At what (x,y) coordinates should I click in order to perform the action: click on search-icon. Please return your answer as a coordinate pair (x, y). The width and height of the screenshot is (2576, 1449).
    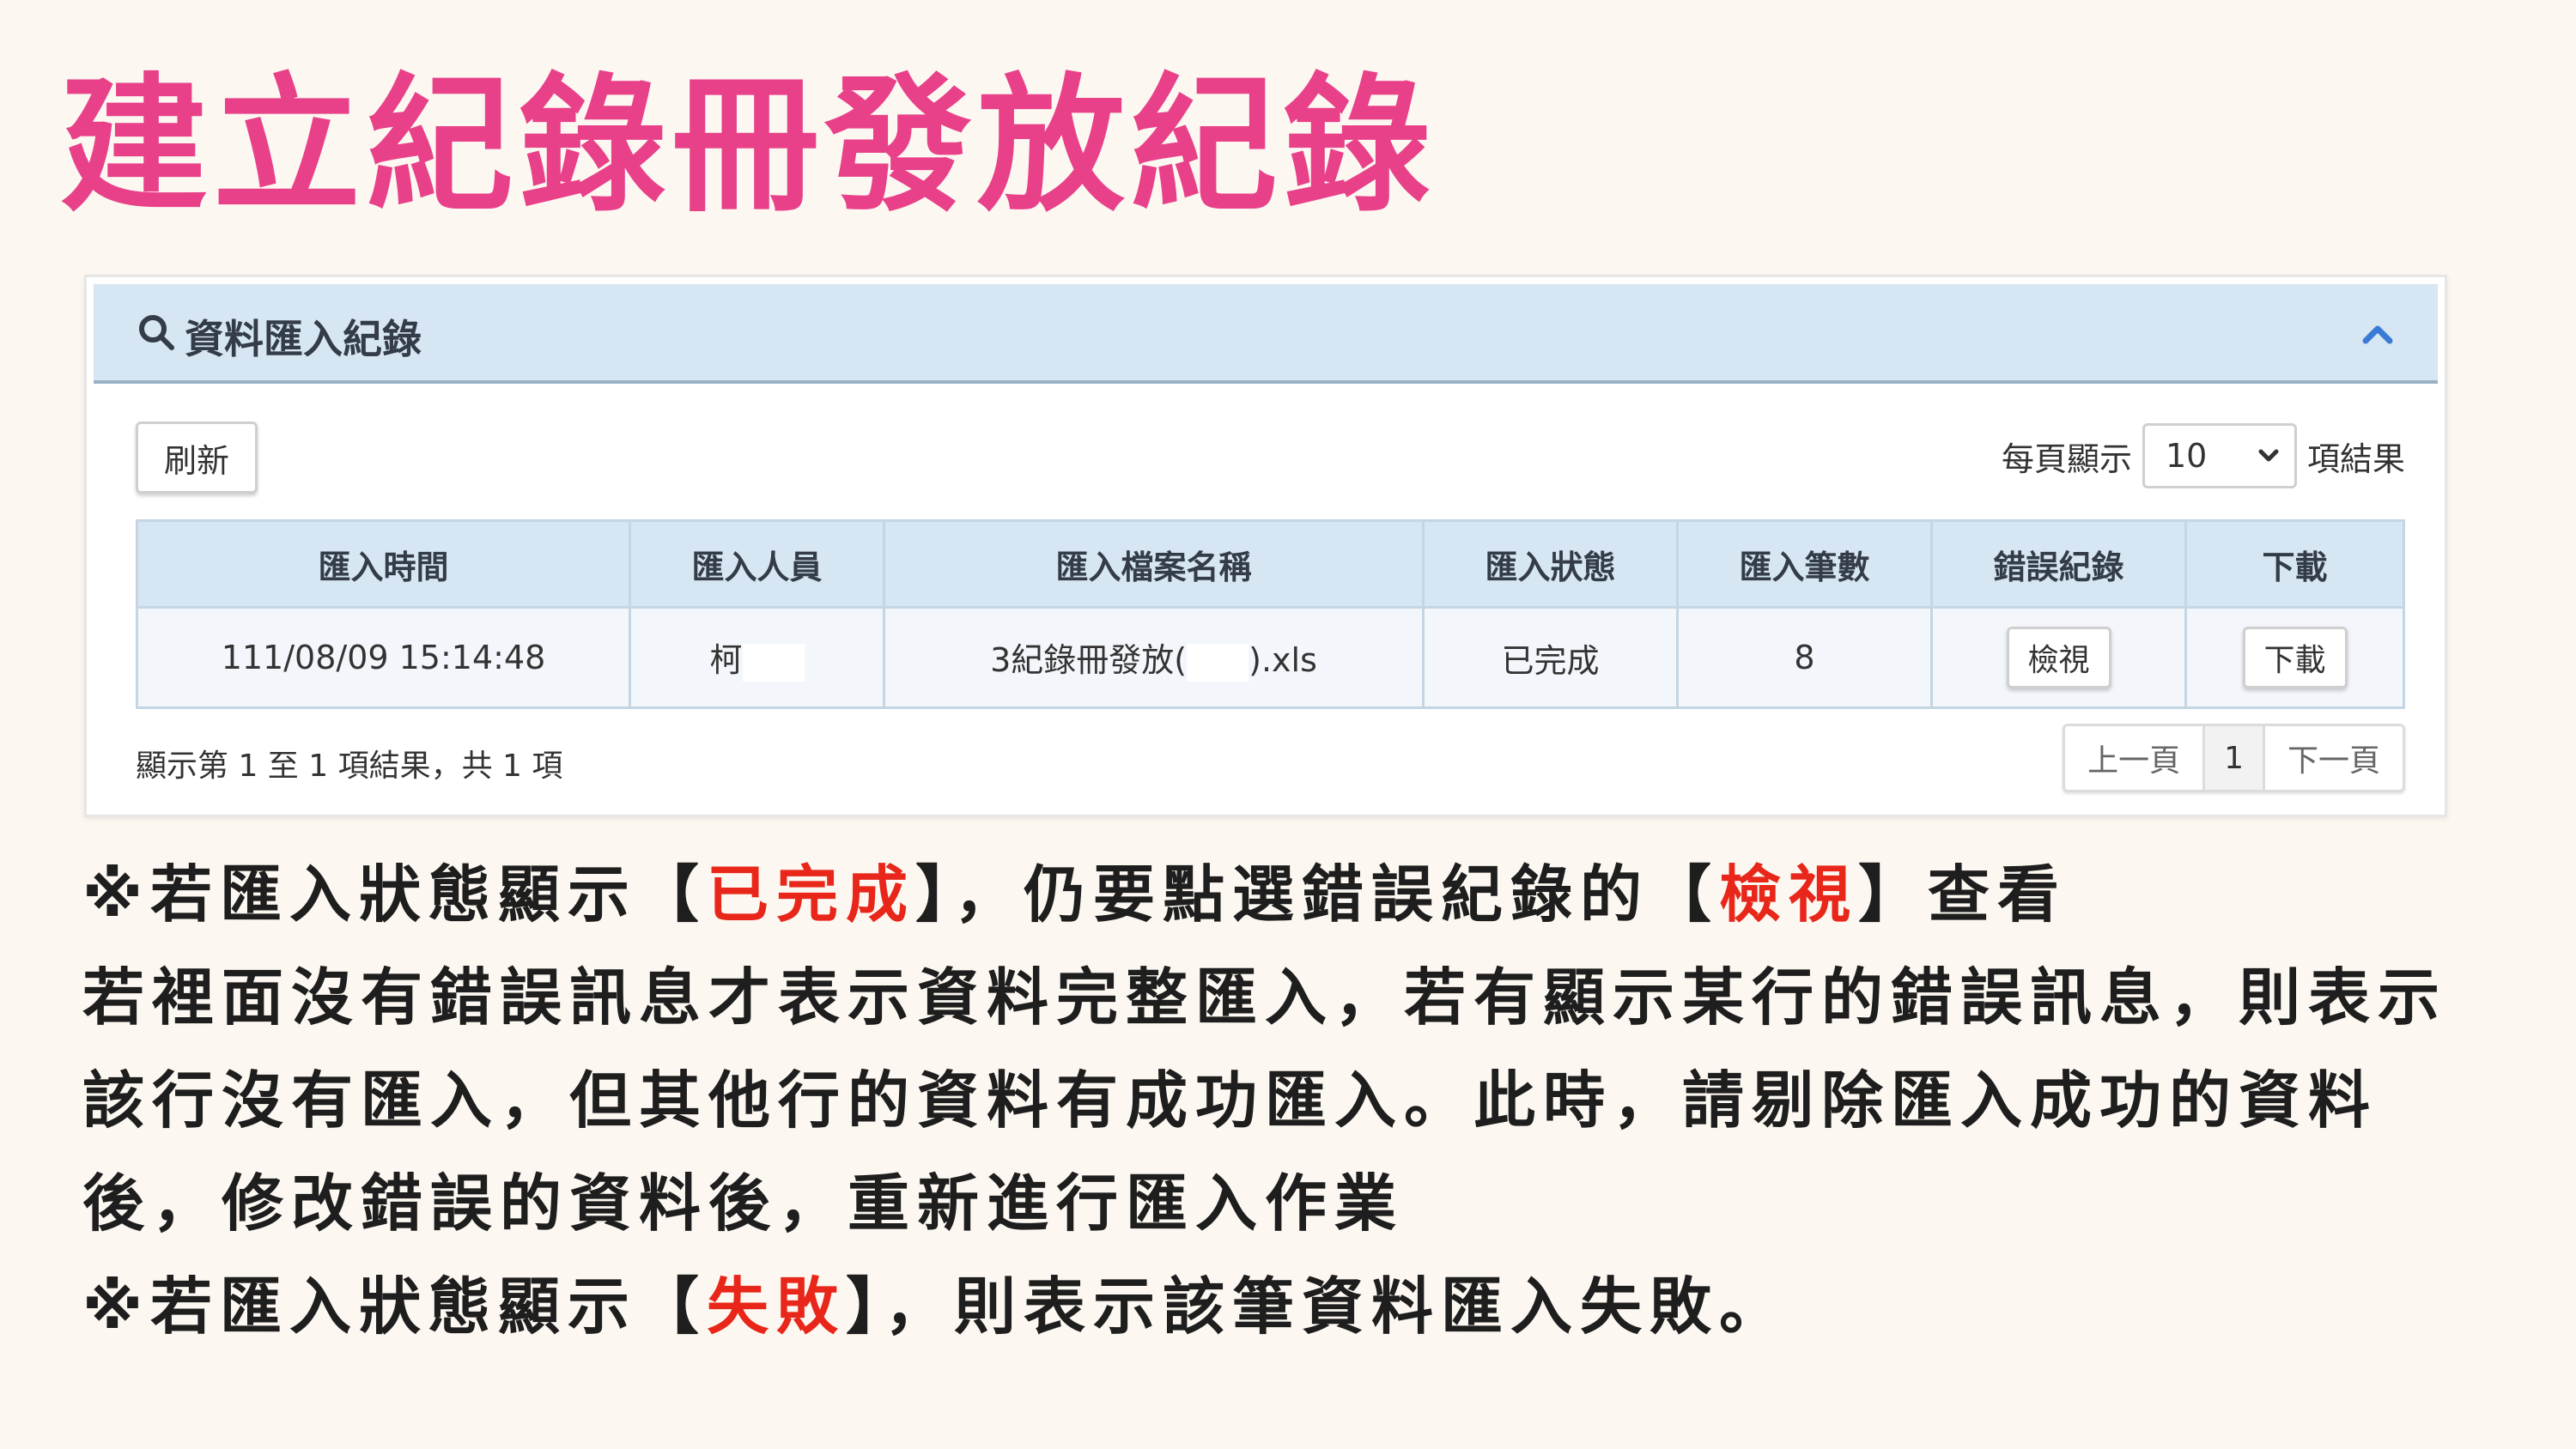
    Looking at the image, I should click on (161, 336).